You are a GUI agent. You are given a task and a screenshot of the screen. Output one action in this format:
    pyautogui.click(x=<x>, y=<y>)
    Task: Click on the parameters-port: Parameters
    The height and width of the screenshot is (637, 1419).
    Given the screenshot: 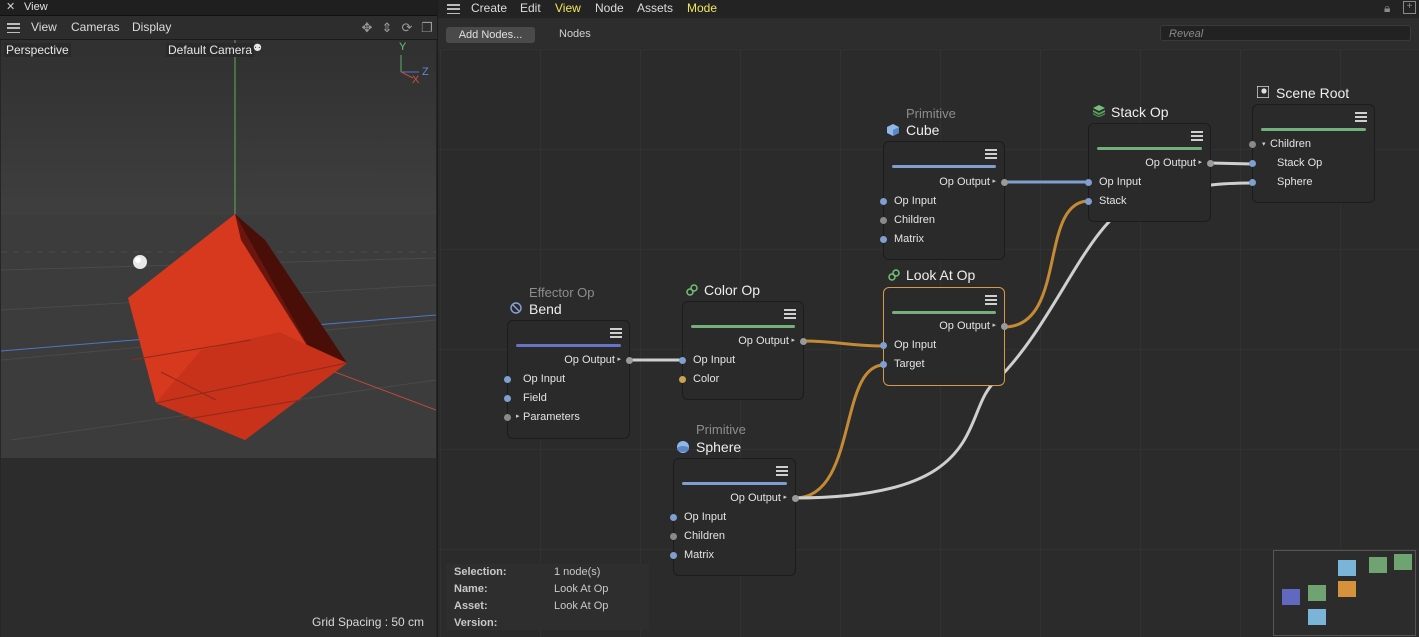 What is the action you would take?
    pyautogui.click(x=551, y=417)
    